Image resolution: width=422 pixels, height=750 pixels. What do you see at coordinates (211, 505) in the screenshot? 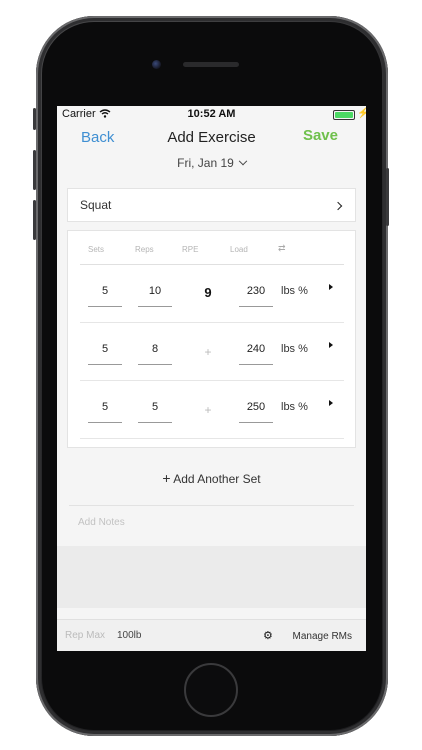
I see `notes-divider` at bounding box center [211, 505].